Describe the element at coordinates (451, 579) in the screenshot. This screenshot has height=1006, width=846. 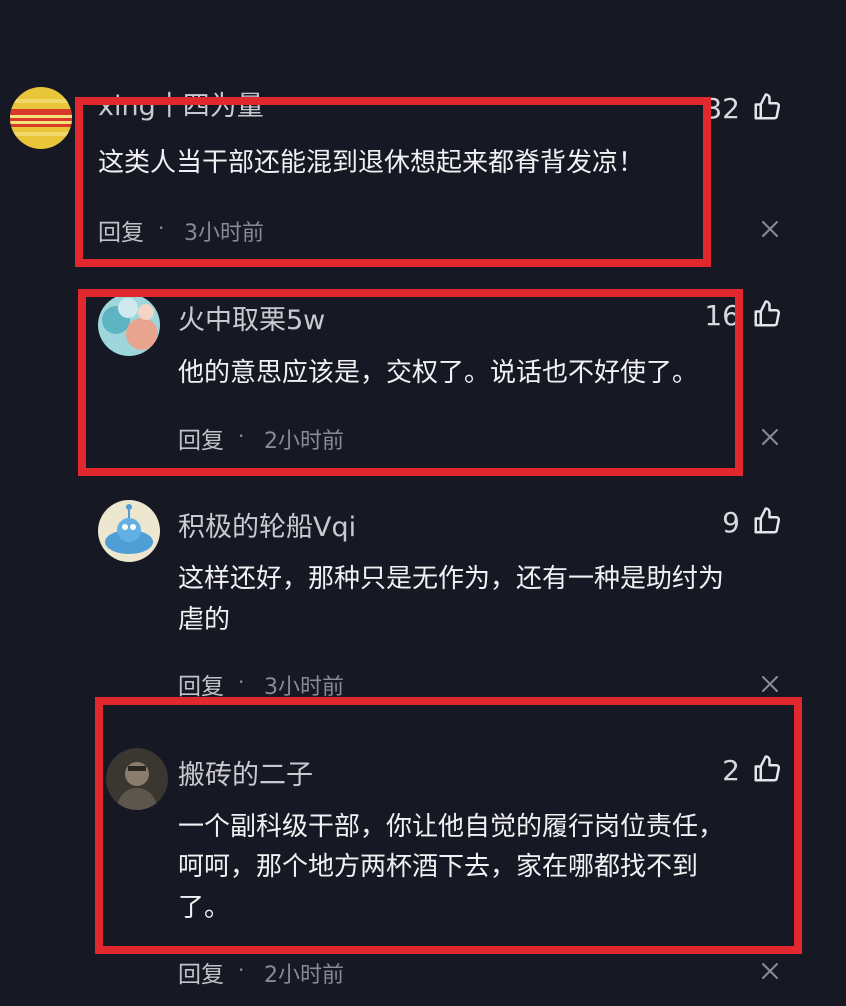
I see `comment-text-line: 这样还好，那种只是无作为，还有一种是助纣为` at that location.